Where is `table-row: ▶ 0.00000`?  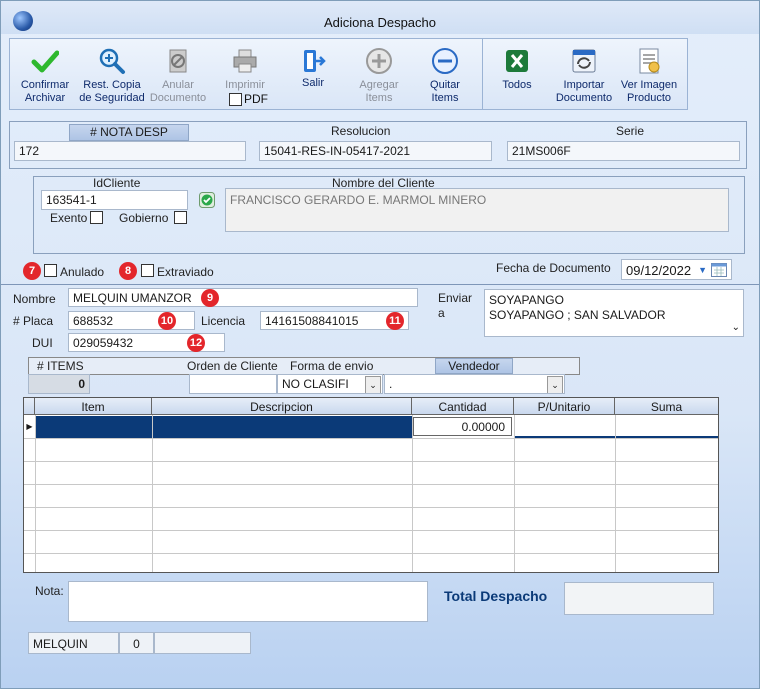
table-row: ▶ 0.00000 is located at coordinates (371, 427).